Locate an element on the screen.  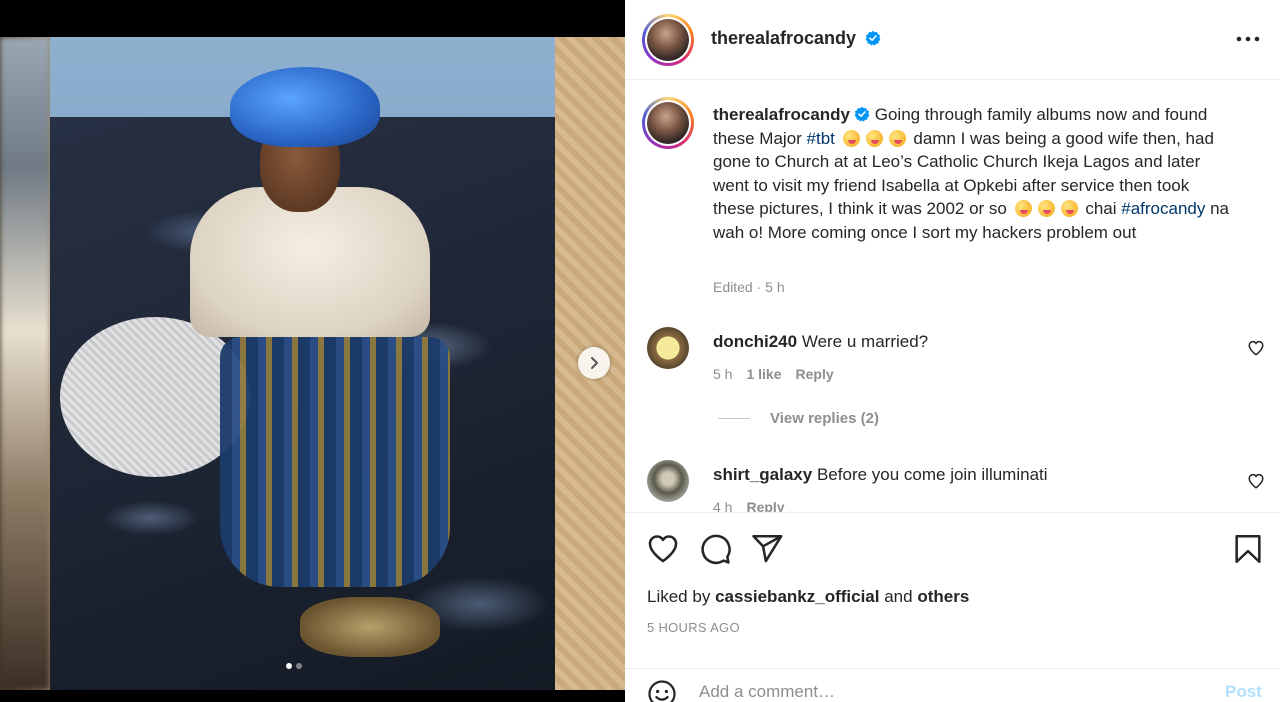
comment-meta: 5 h 1 like Reply is located at coordinates (773, 374).